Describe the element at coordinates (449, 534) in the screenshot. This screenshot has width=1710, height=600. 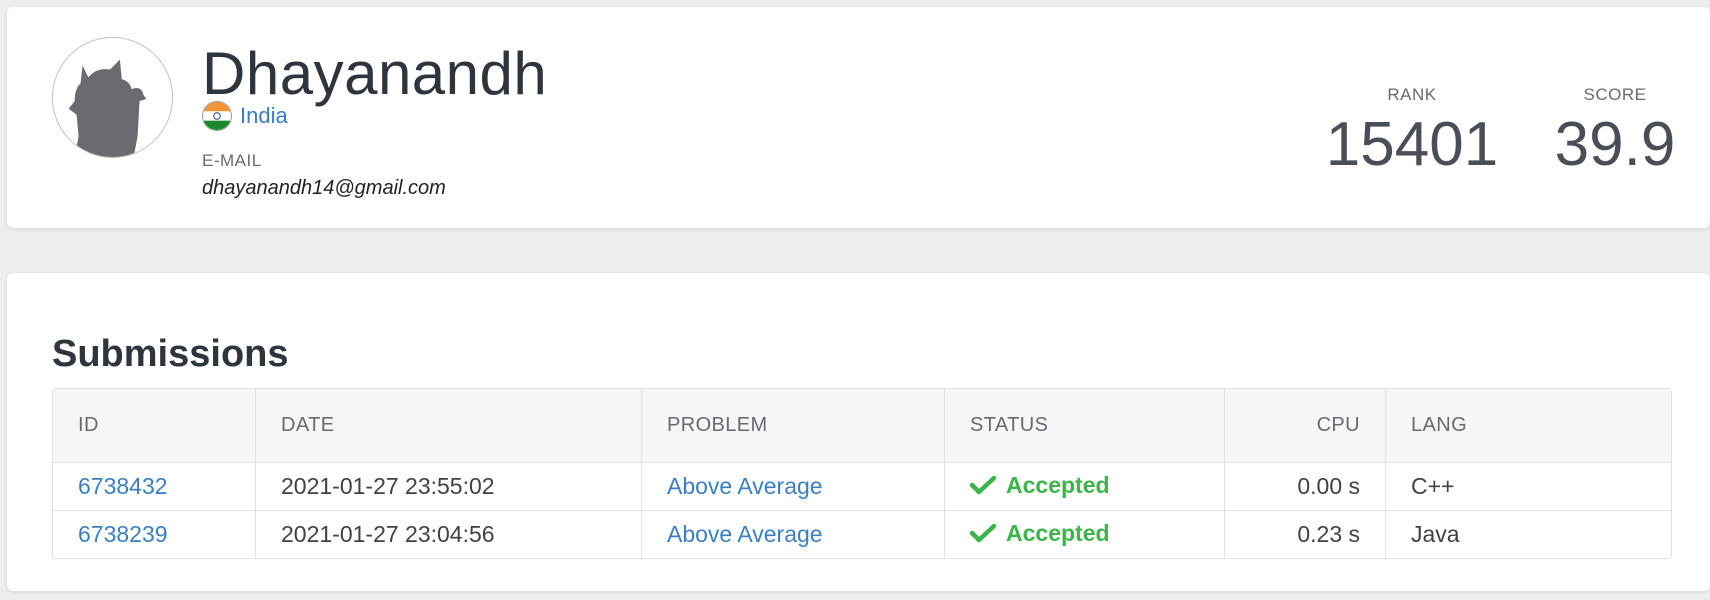
I see `submission-date: 2021-01-27 23:04:56` at that location.